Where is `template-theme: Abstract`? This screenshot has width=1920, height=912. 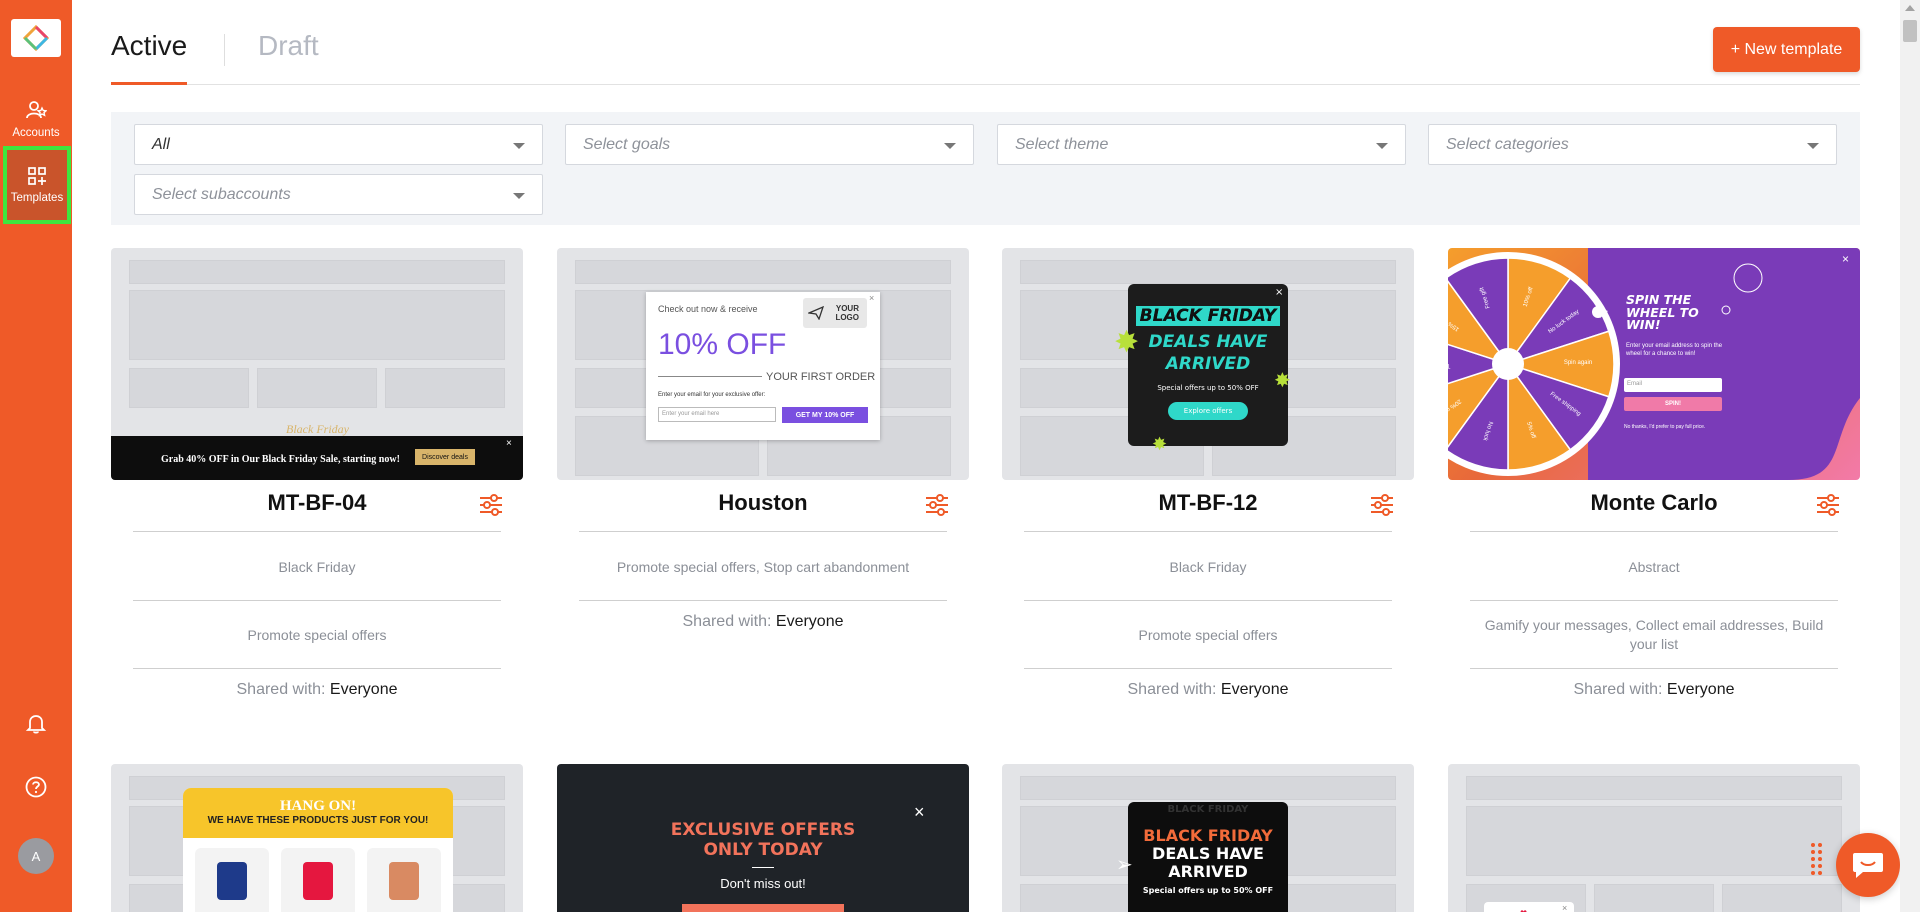 template-theme: Abstract is located at coordinates (1654, 567).